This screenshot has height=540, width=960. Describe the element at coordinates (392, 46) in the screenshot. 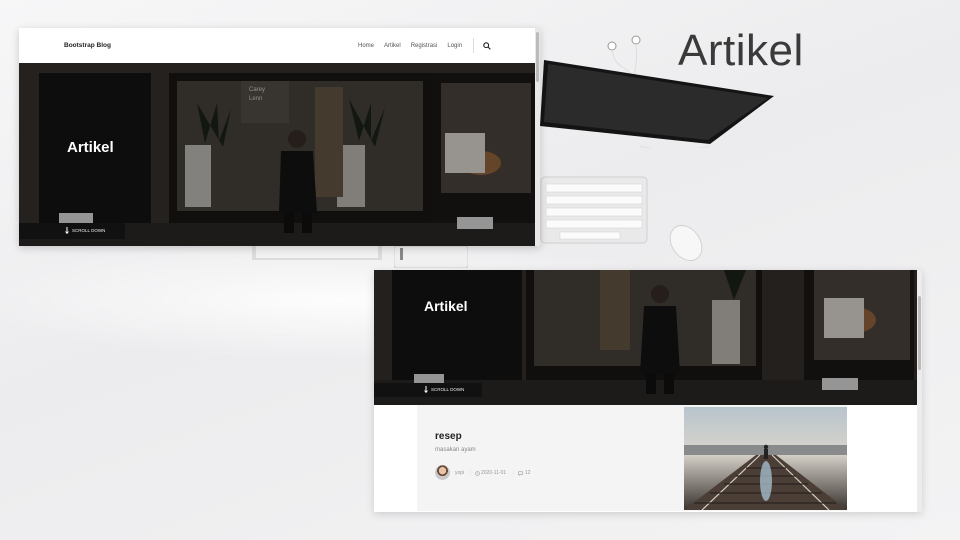

I see `nav-artikel: Artikel` at that location.